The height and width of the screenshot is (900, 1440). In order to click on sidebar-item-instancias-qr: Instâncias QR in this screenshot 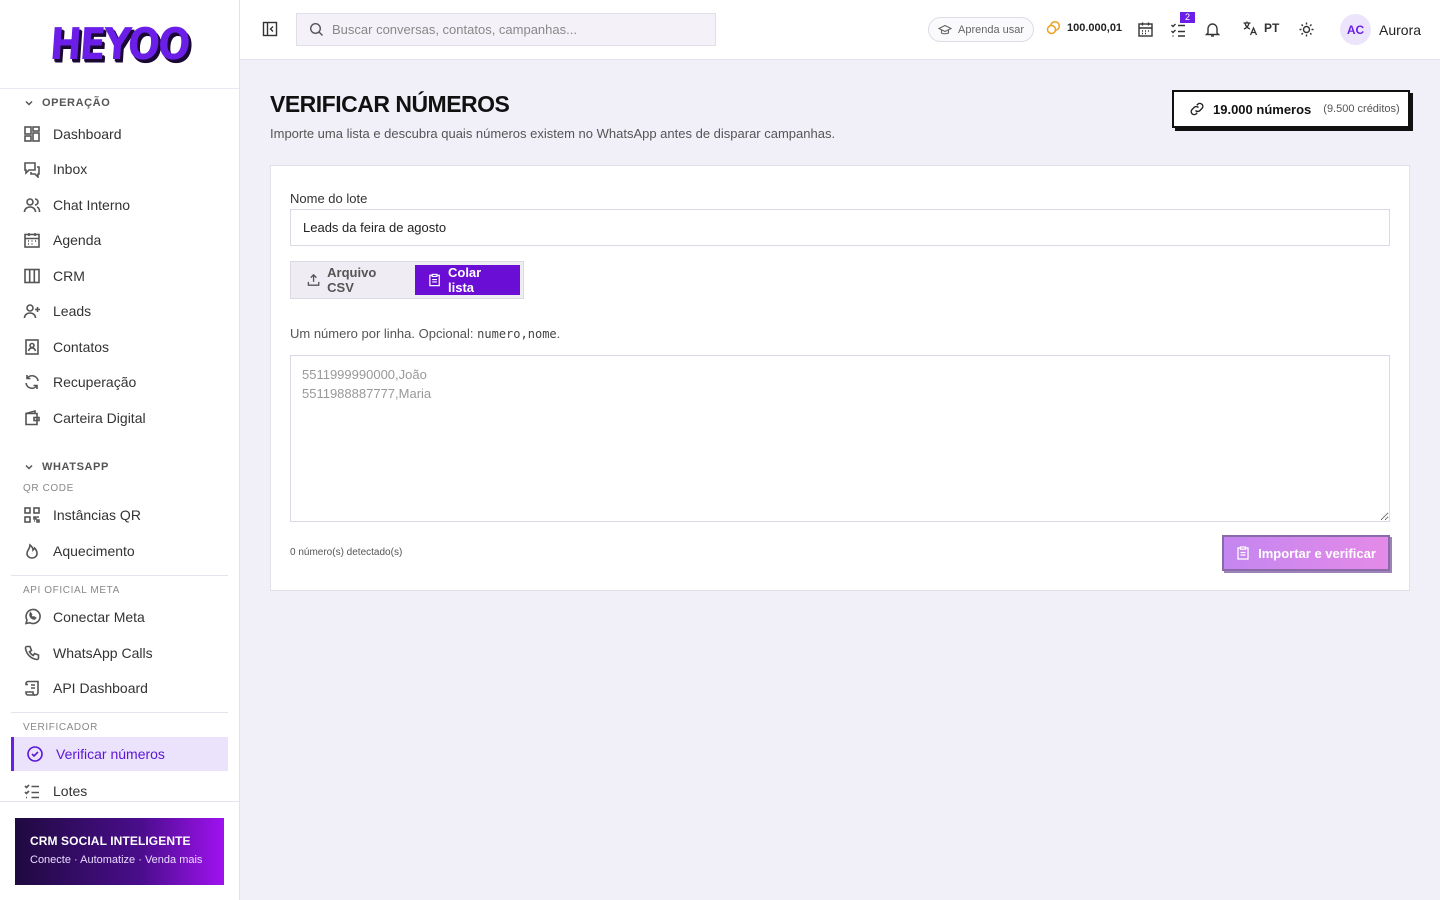, I will do `click(114, 516)`.